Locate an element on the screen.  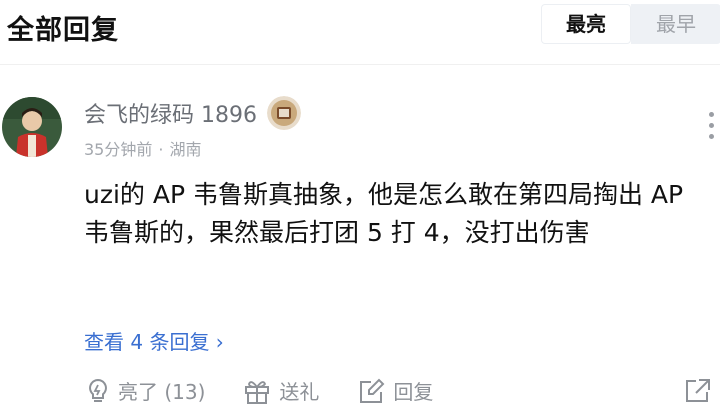
comment-actions: 亮了 (13) 送礼 回复 is located at coordinates (259, 390).